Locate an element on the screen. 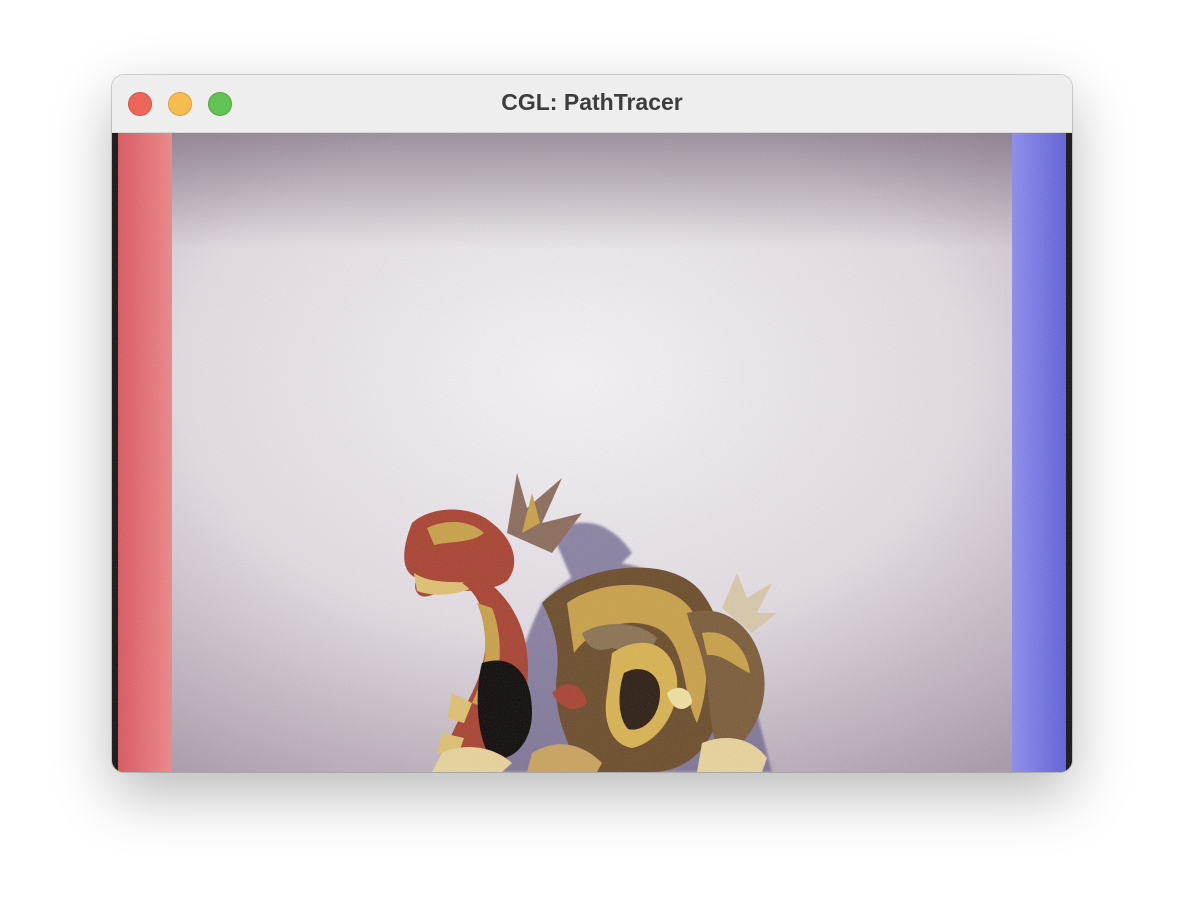 The image size is (1184, 920). title-bar: CGL: PathTracer is located at coordinates (592, 104).